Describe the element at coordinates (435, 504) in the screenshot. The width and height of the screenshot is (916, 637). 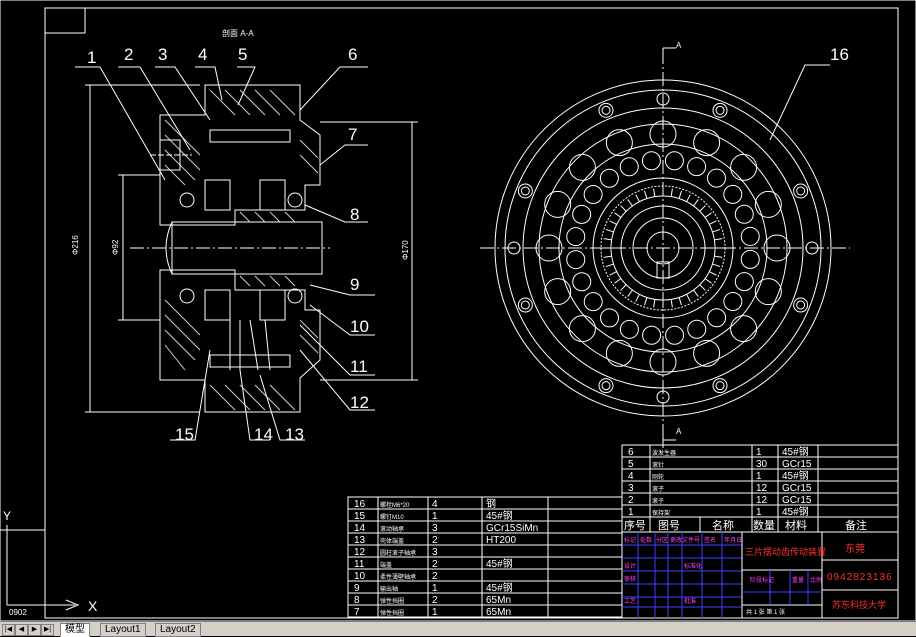
I see `bom-cell-qty: 4` at that location.